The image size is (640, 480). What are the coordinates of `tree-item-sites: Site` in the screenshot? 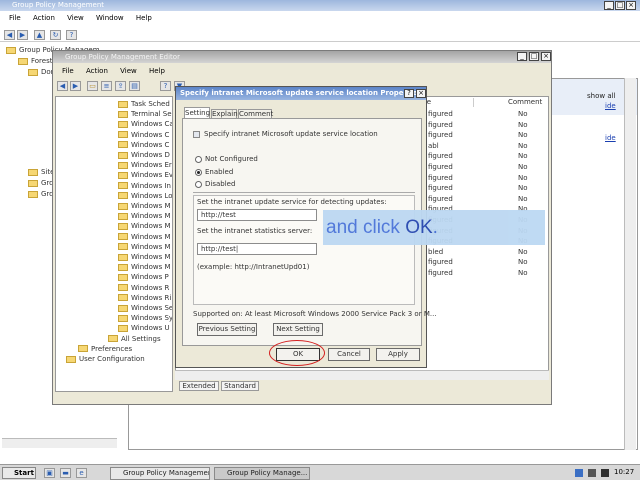 It's located at (41, 172).